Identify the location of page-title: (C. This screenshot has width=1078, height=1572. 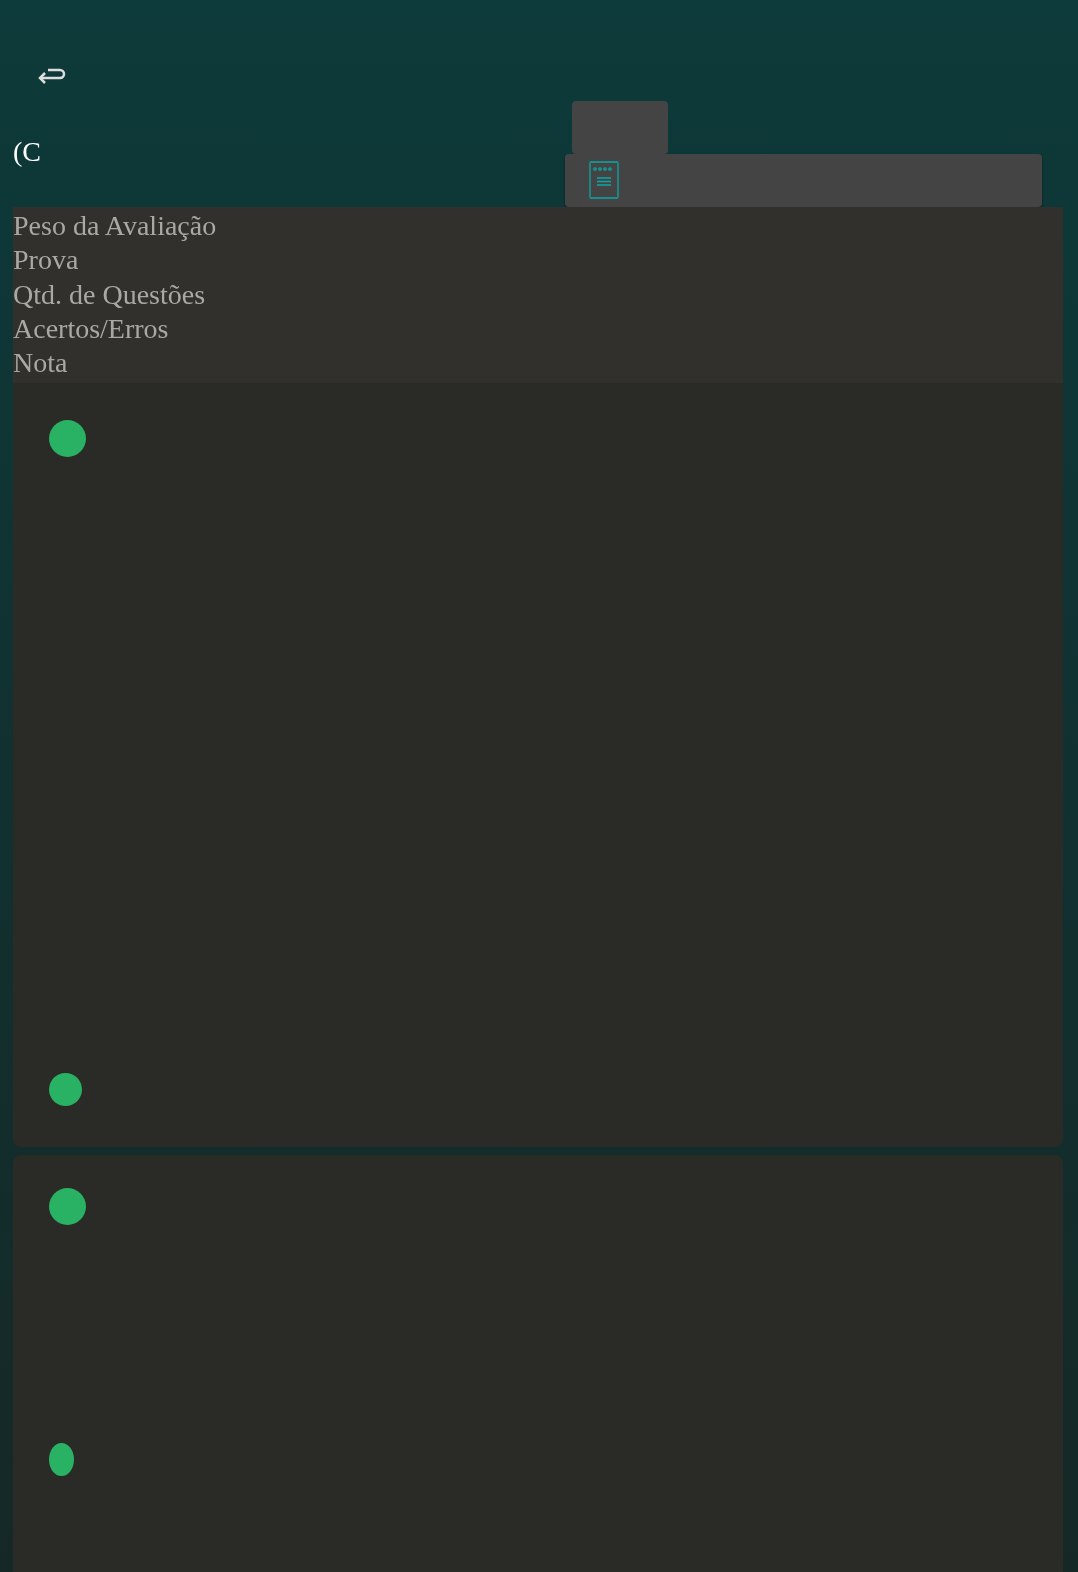
(27, 151).